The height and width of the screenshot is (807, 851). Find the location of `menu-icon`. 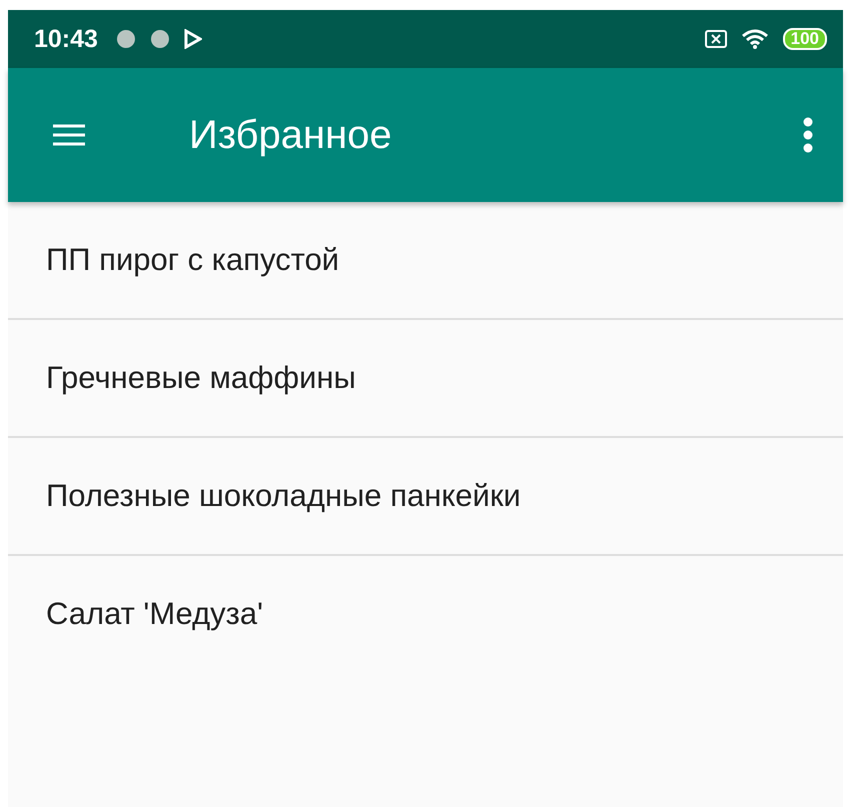

menu-icon is located at coordinates (69, 135).